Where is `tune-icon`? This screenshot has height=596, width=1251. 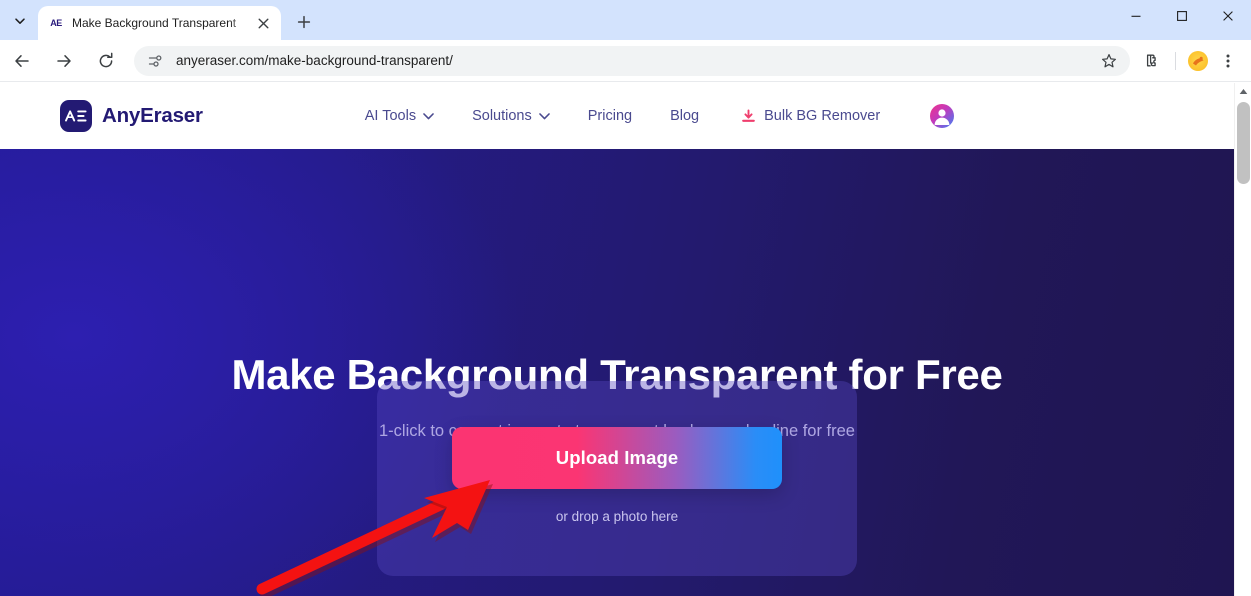 tune-icon is located at coordinates (155, 60).